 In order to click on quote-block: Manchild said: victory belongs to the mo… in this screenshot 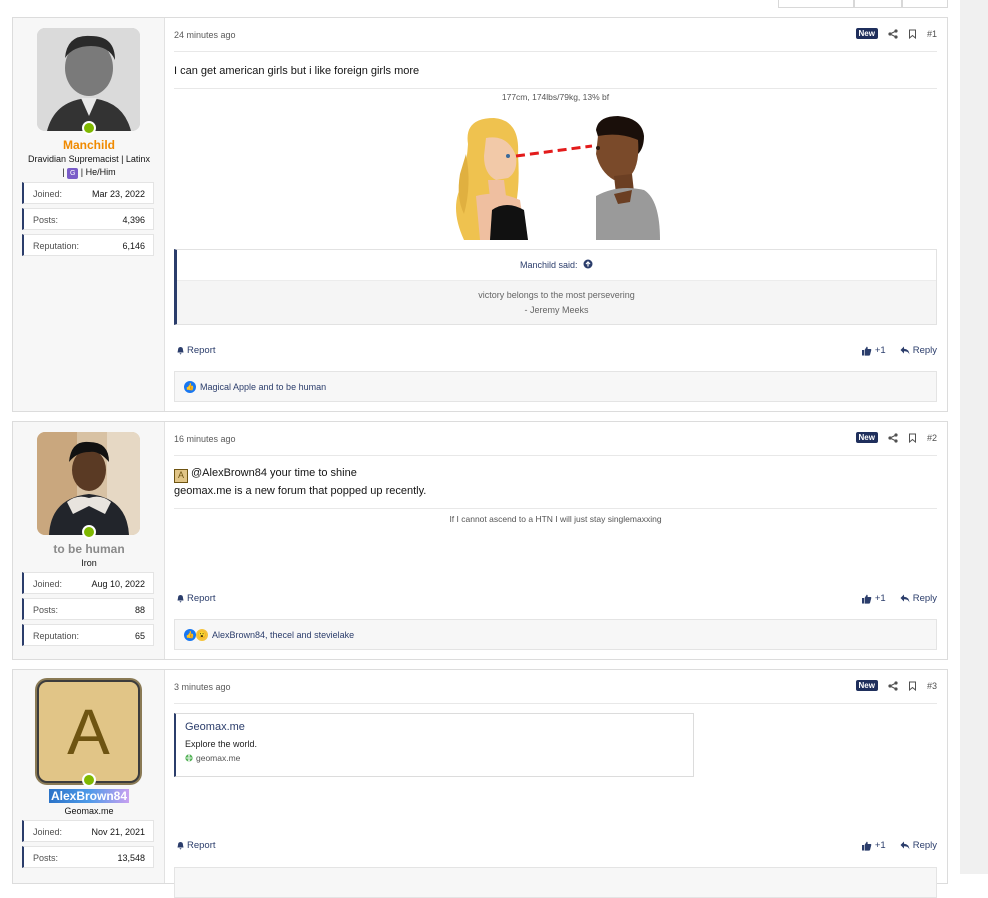, I will do `click(555, 287)`.